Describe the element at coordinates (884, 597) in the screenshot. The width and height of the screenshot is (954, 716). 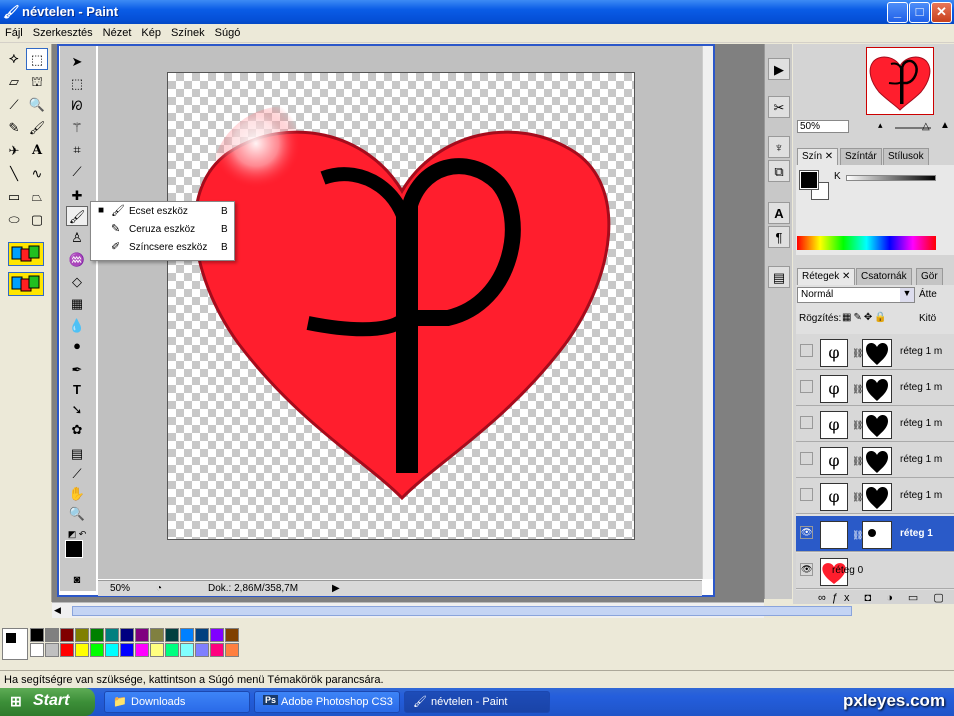
I see `layer-actions: ∞ƒx ◘ ◑ ▭ ▢` at that location.